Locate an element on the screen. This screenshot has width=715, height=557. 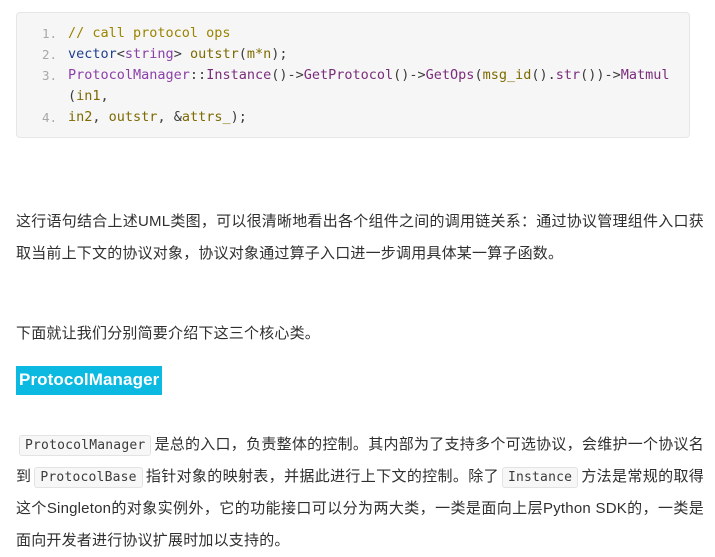
code-line: 2 vector<string> outstr(m*n); is located at coordinates (353, 54).